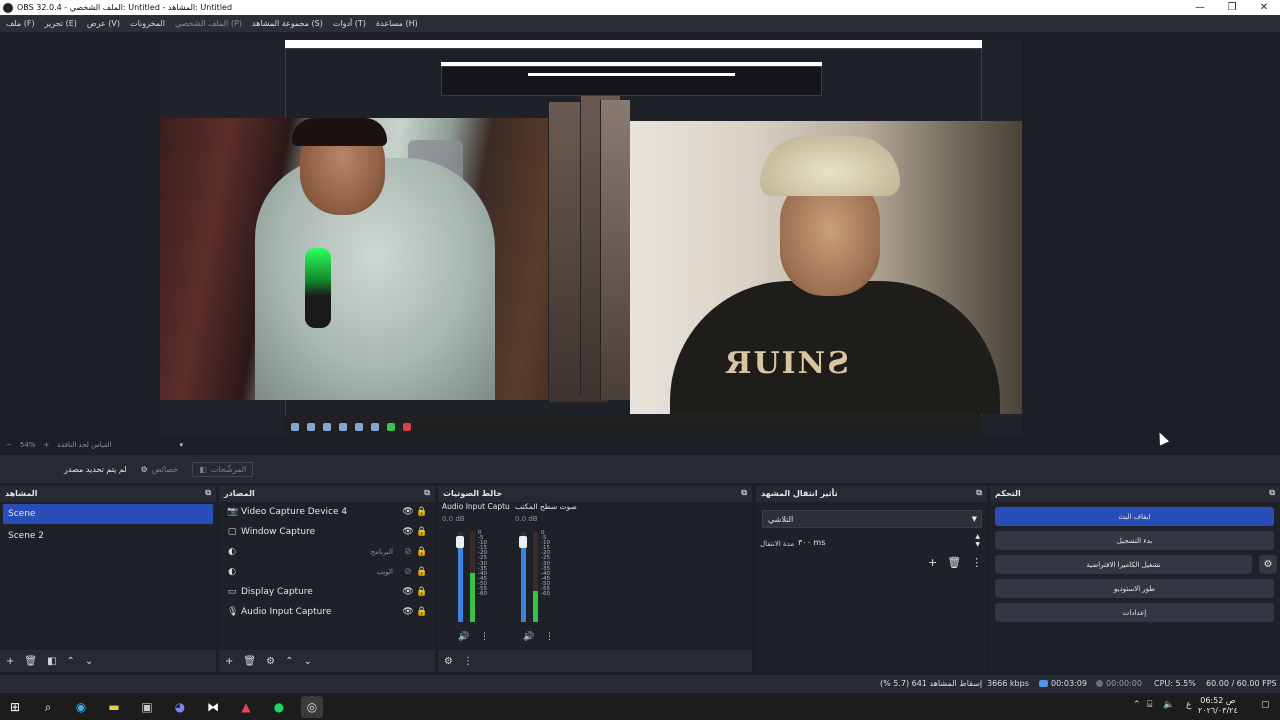 The image size is (1280, 720). Describe the element at coordinates (20, 23) in the screenshot. I see `menu-file: ملف (F)` at that location.